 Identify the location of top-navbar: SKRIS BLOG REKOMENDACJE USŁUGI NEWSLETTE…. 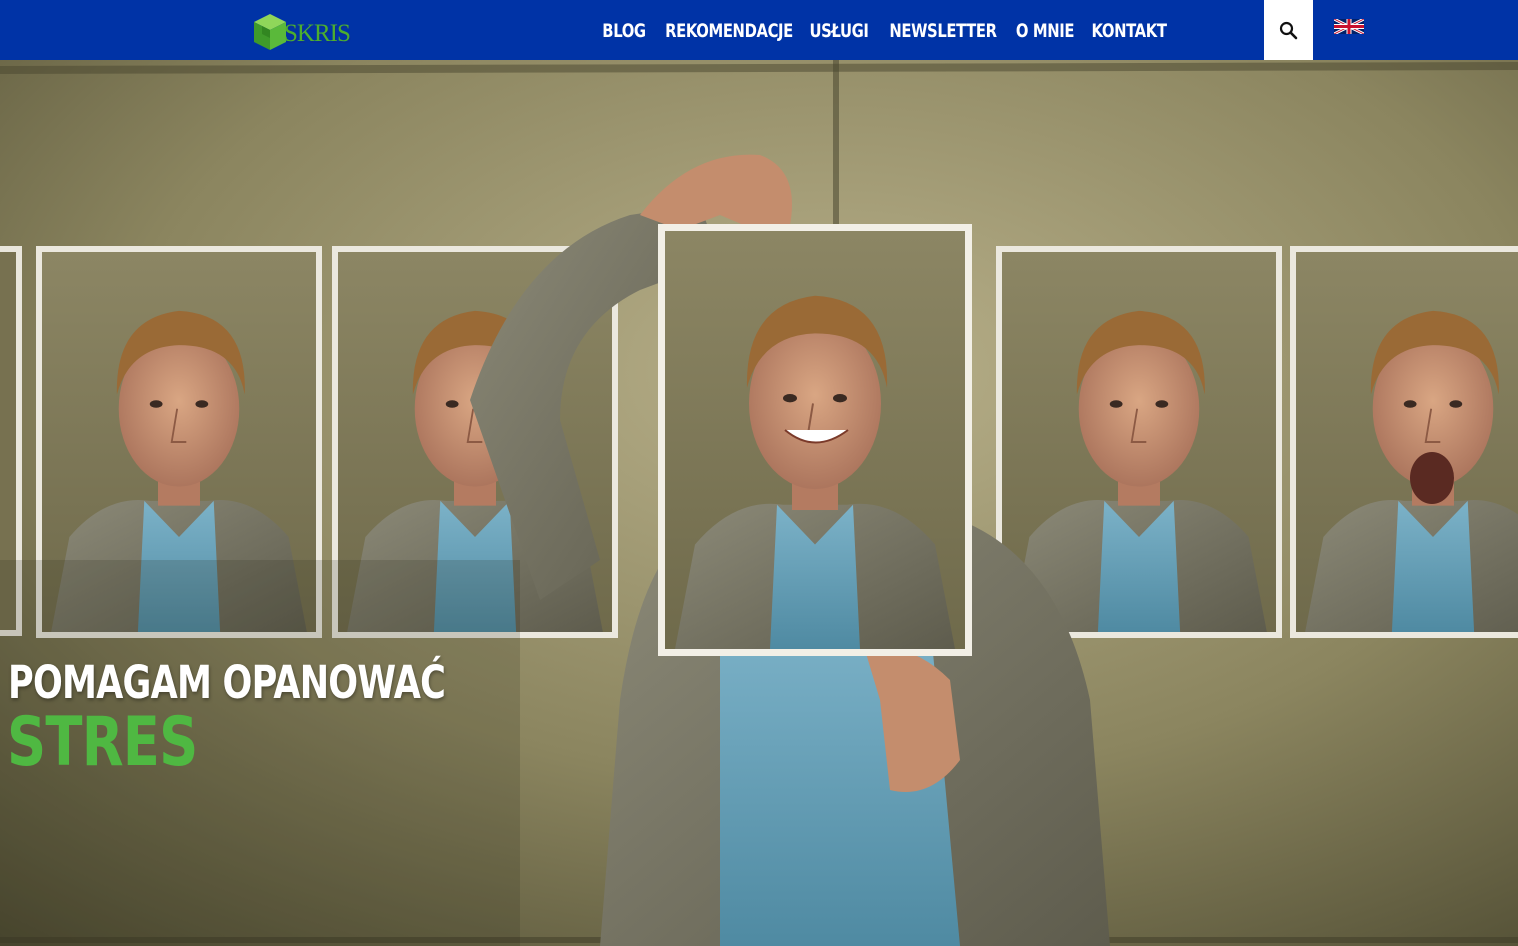
(759, 30).